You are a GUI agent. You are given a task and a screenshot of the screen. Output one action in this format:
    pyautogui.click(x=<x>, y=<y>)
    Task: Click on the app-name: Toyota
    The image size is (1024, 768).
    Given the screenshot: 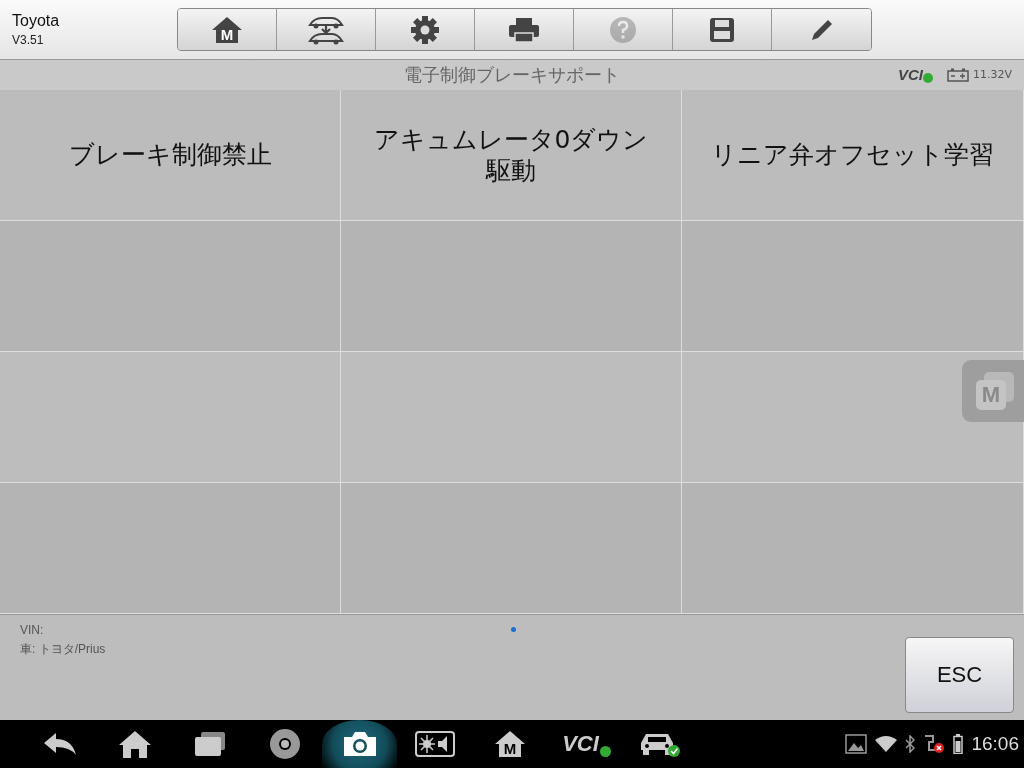 What is the action you would take?
    pyautogui.click(x=36, y=21)
    